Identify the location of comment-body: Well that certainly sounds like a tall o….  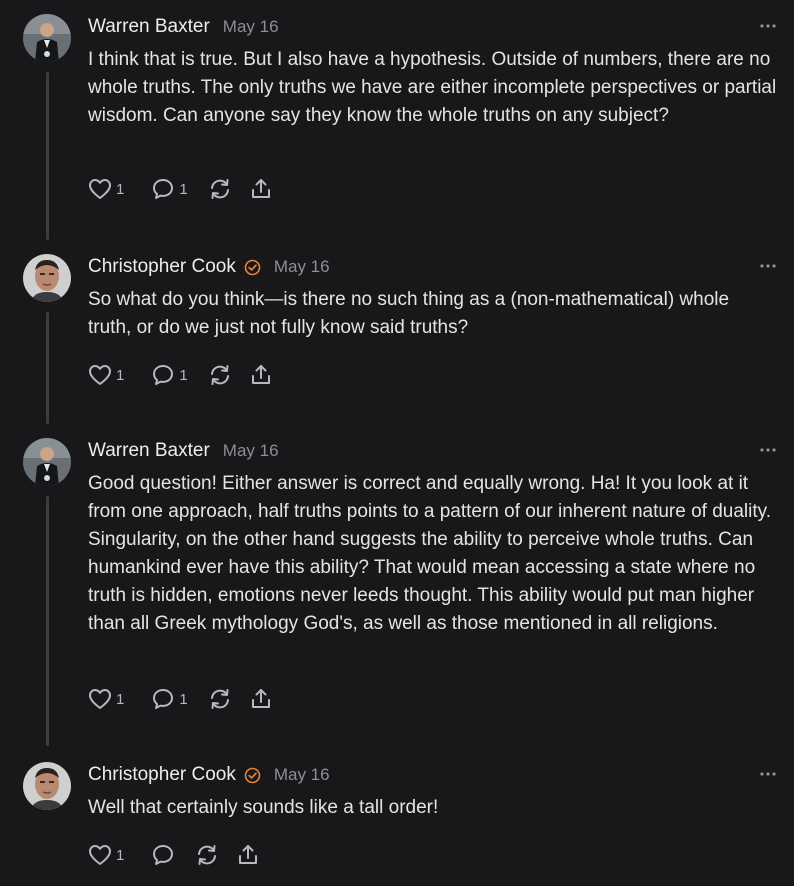
(263, 807).